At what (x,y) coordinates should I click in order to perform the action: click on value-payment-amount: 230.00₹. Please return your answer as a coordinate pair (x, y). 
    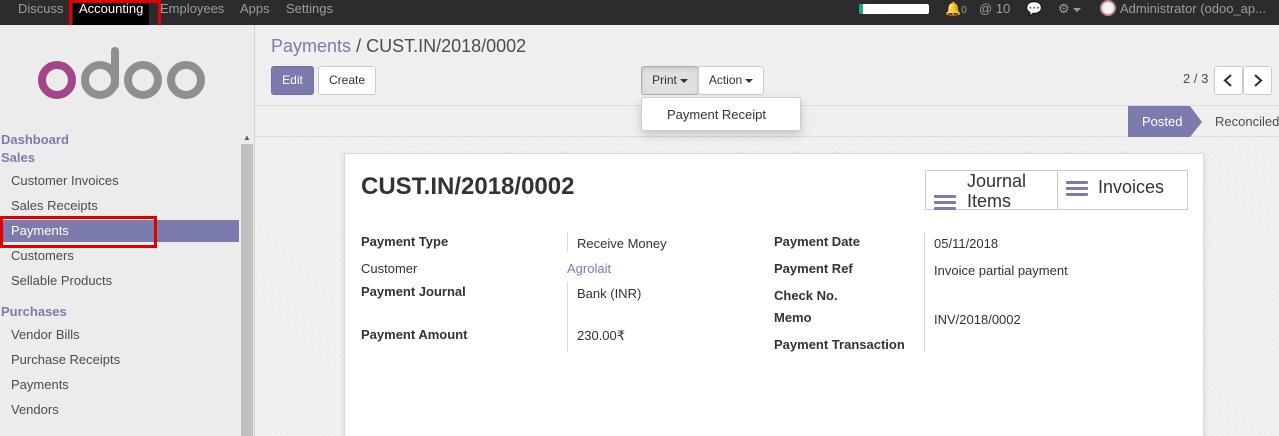
    Looking at the image, I should click on (601, 336).